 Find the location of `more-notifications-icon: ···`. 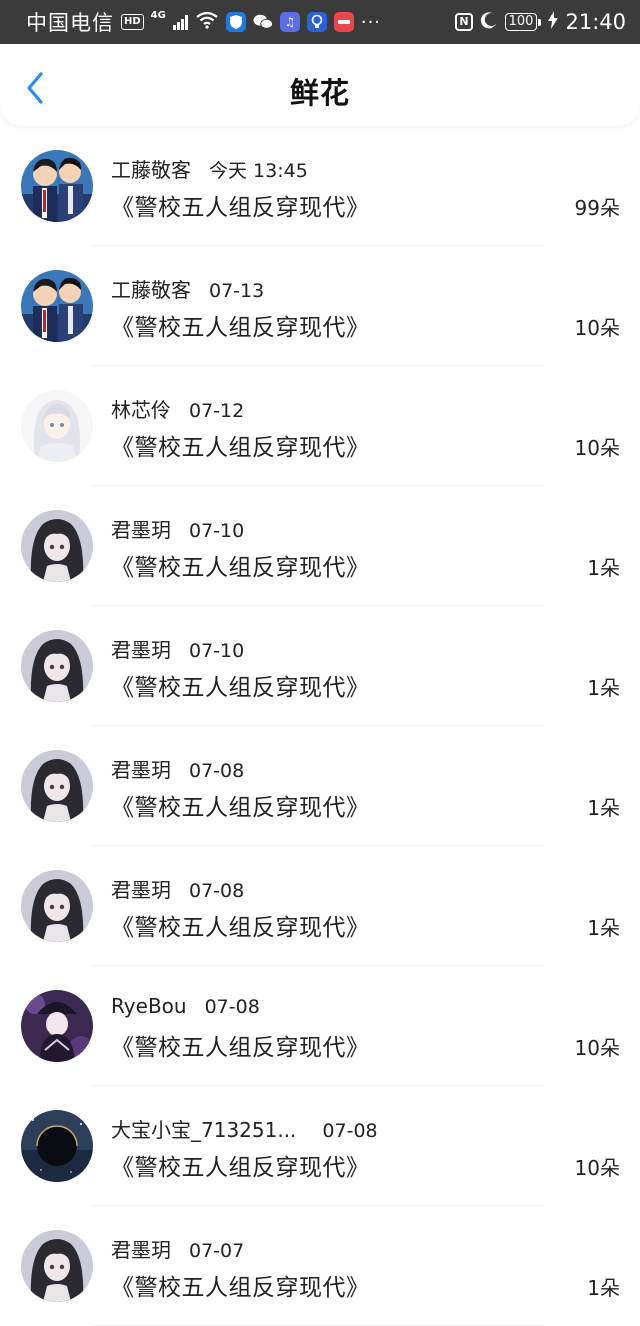

more-notifications-icon: ··· is located at coordinates (371, 22).